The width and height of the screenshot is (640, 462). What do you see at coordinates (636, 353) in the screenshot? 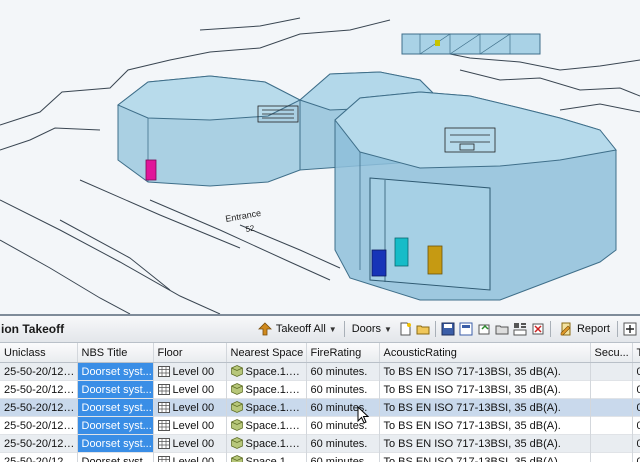
I see `column-header-t: T` at bounding box center [636, 353].